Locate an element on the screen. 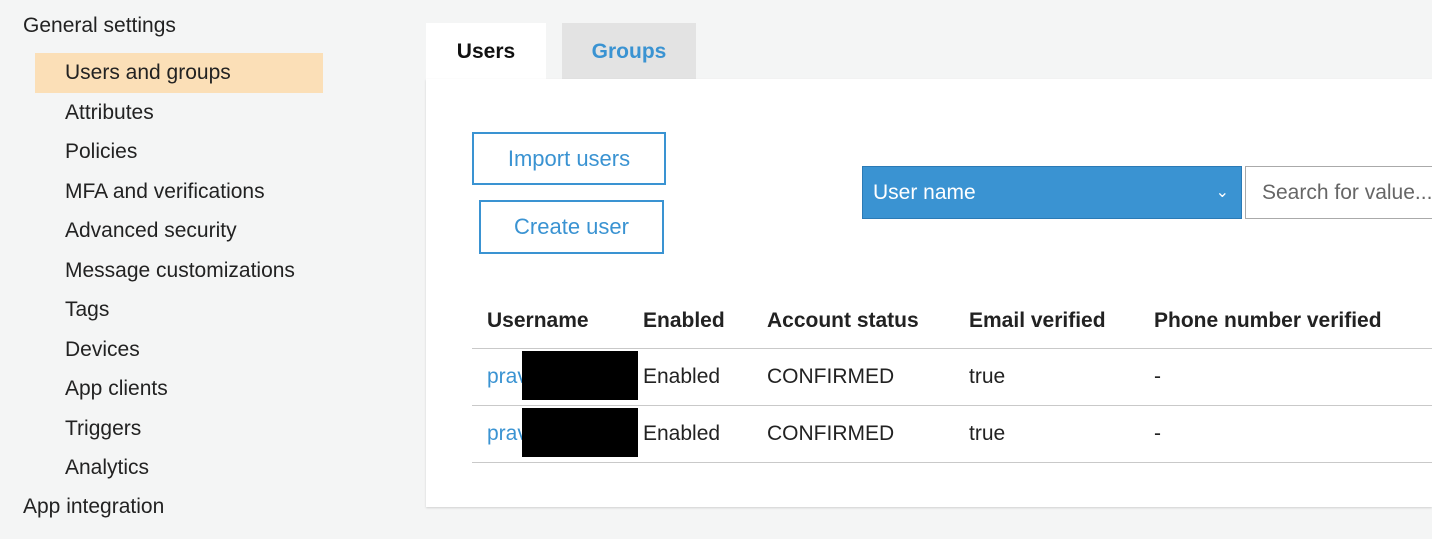  sidebar-item-message-customizations: Message customizations is located at coordinates (179, 271).